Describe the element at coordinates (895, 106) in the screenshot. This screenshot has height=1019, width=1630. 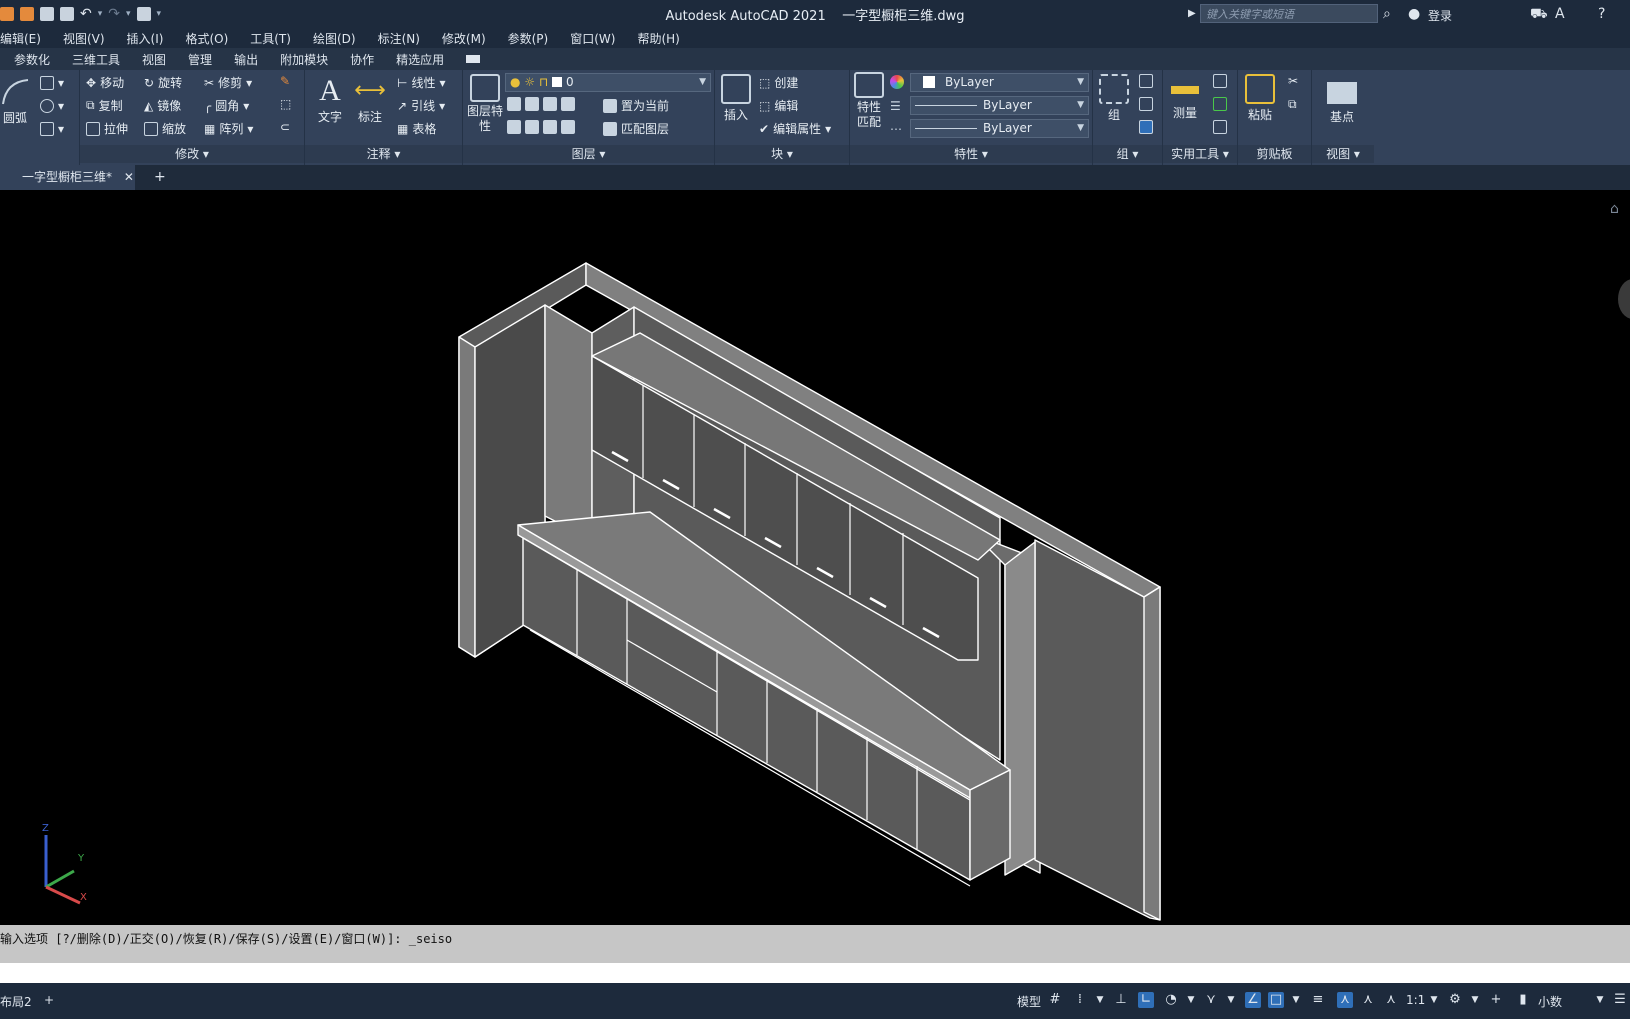
I see `lineweight-icon: ☰` at that location.